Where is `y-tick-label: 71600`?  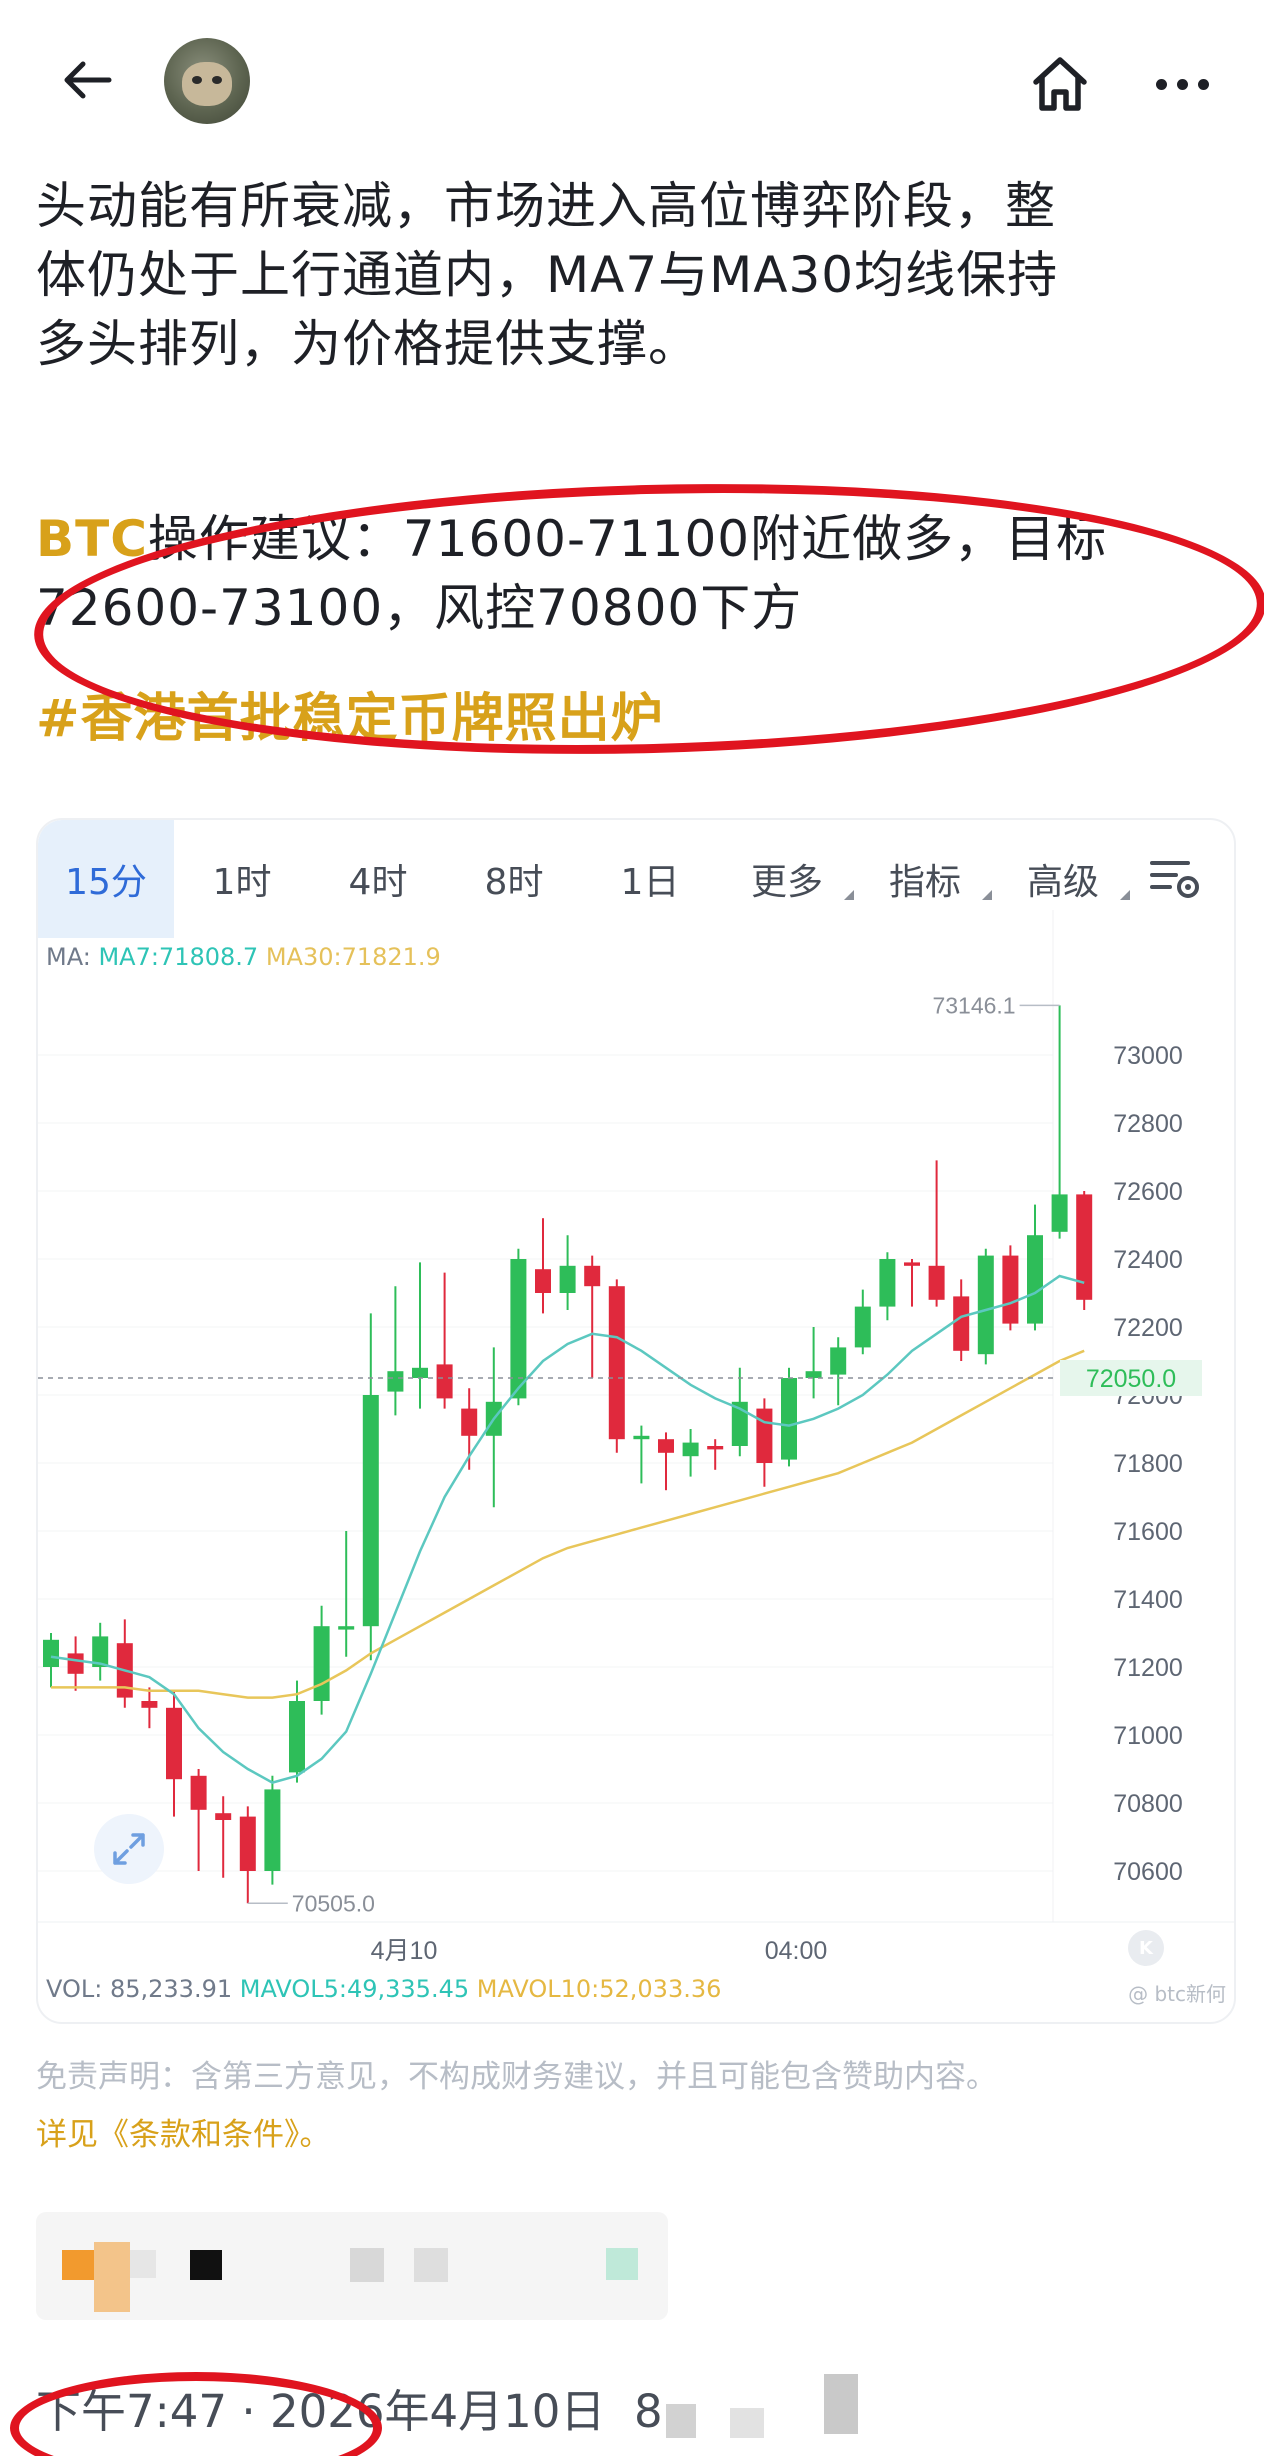 y-tick-label: 71600 is located at coordinates (1148, 1532).